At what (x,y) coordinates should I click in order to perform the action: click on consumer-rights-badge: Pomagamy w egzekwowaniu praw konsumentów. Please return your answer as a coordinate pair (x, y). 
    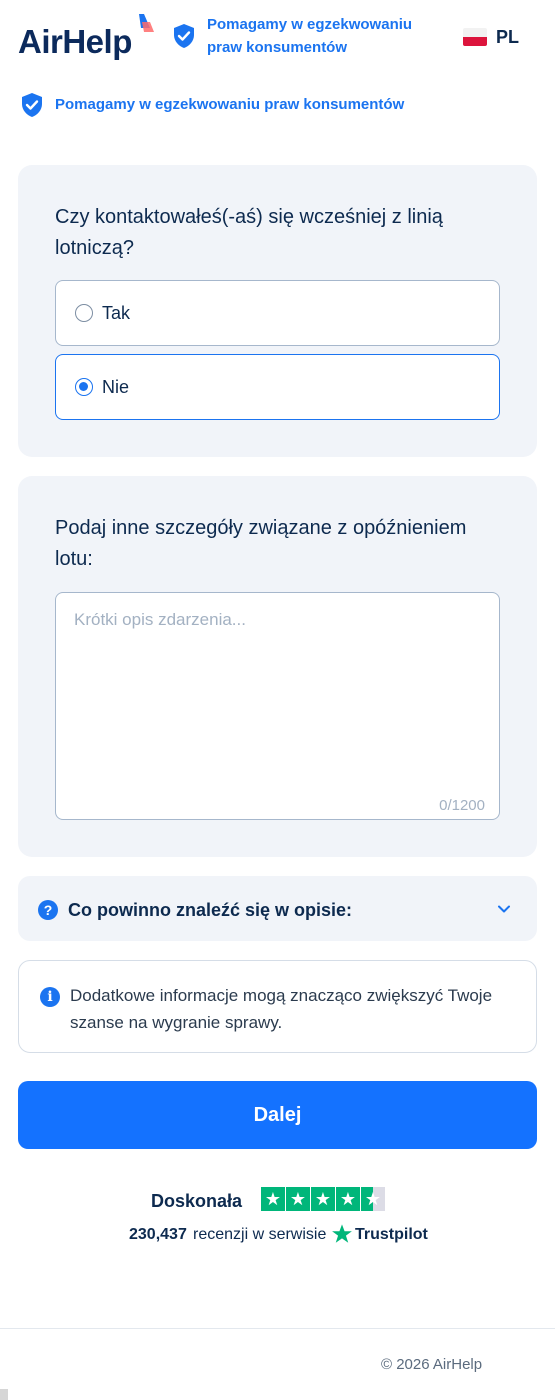
    Looking at the image, I should click on (307, 36).